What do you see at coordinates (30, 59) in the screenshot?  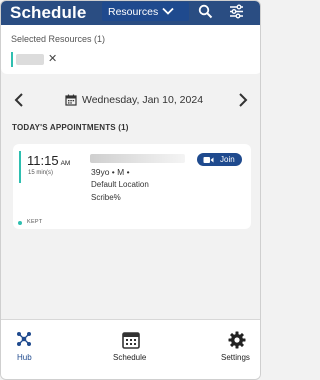 I see `resource-name-redacted` at bounding box center [30, 59].